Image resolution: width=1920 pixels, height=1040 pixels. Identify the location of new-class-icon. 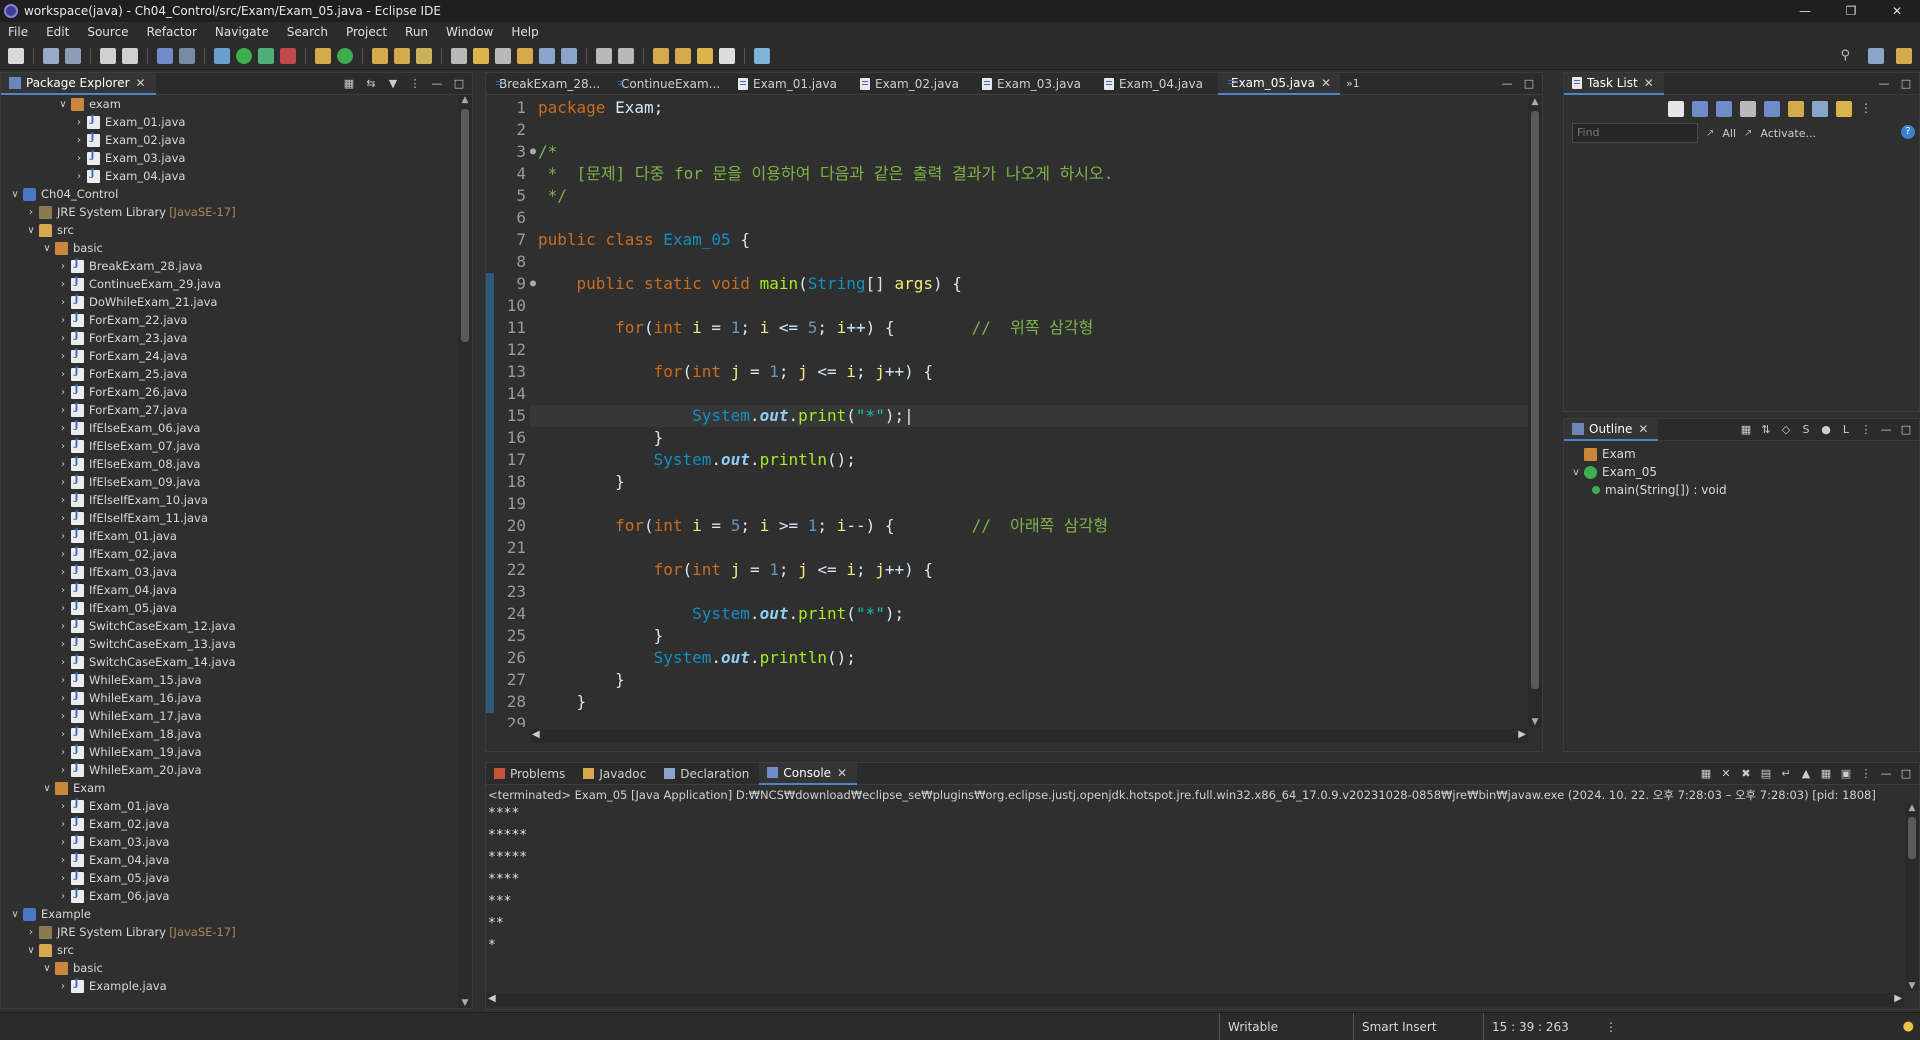
(345, 55).